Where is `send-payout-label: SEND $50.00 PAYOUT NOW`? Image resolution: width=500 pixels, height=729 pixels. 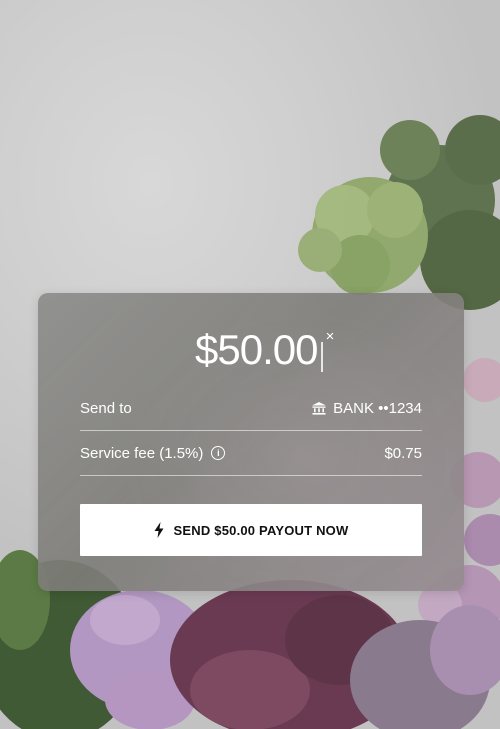
send-payout-label: SEND $50.00 PAYOUT NOW is located at coordinates (261, 530).